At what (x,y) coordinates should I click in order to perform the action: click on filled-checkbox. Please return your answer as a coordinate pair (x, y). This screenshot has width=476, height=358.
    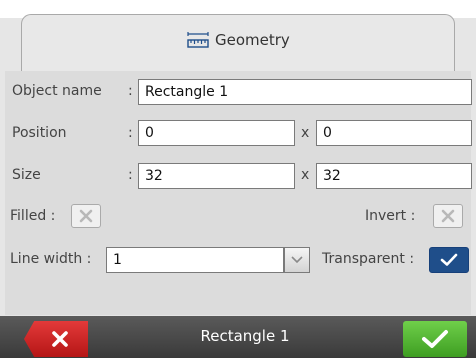
    Looking at the image, I should click on (86, 216).